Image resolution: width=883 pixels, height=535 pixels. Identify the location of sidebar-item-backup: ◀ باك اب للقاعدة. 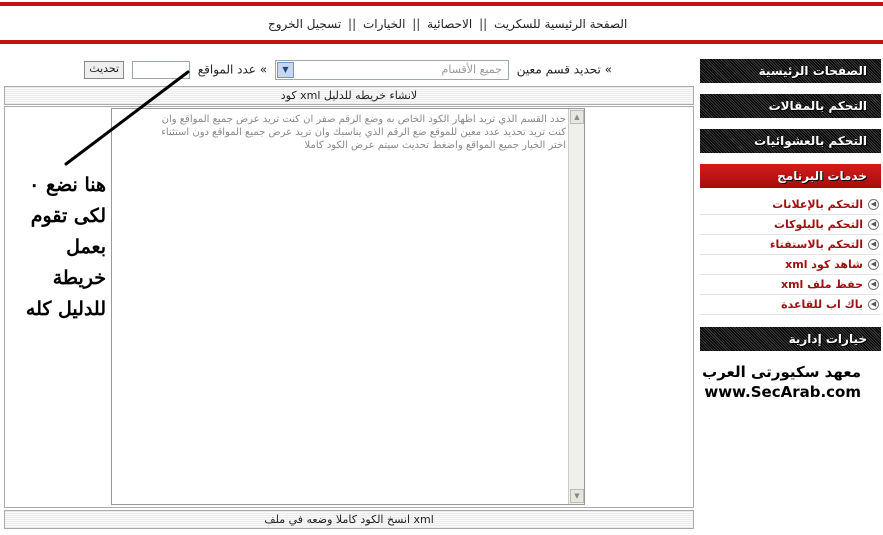
(790, 305).